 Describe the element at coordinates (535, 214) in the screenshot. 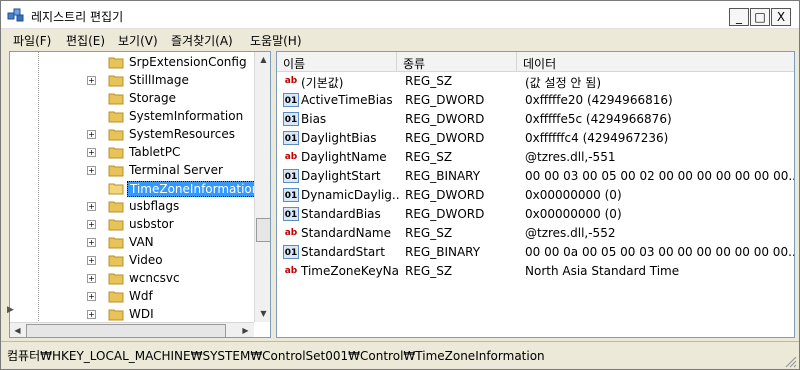

I see `value-row: 01 StandardBias REG_DWORD 0x00000000 (0)` at that location.